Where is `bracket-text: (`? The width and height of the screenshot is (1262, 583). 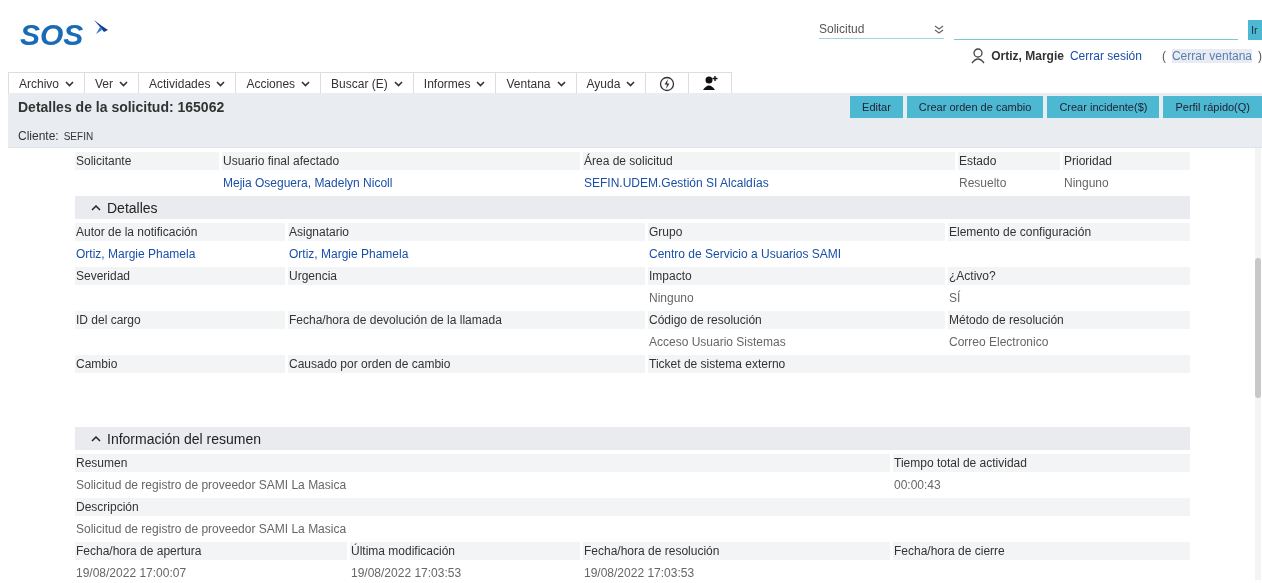
bracket-text: ( is located at coordinates (1163, 56).